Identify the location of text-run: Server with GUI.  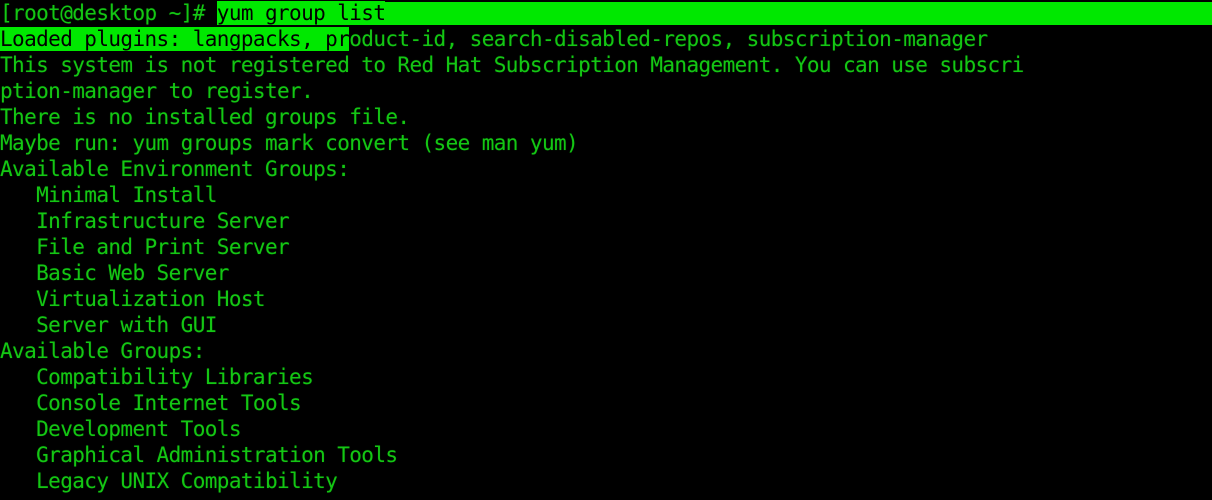
(108, 325).